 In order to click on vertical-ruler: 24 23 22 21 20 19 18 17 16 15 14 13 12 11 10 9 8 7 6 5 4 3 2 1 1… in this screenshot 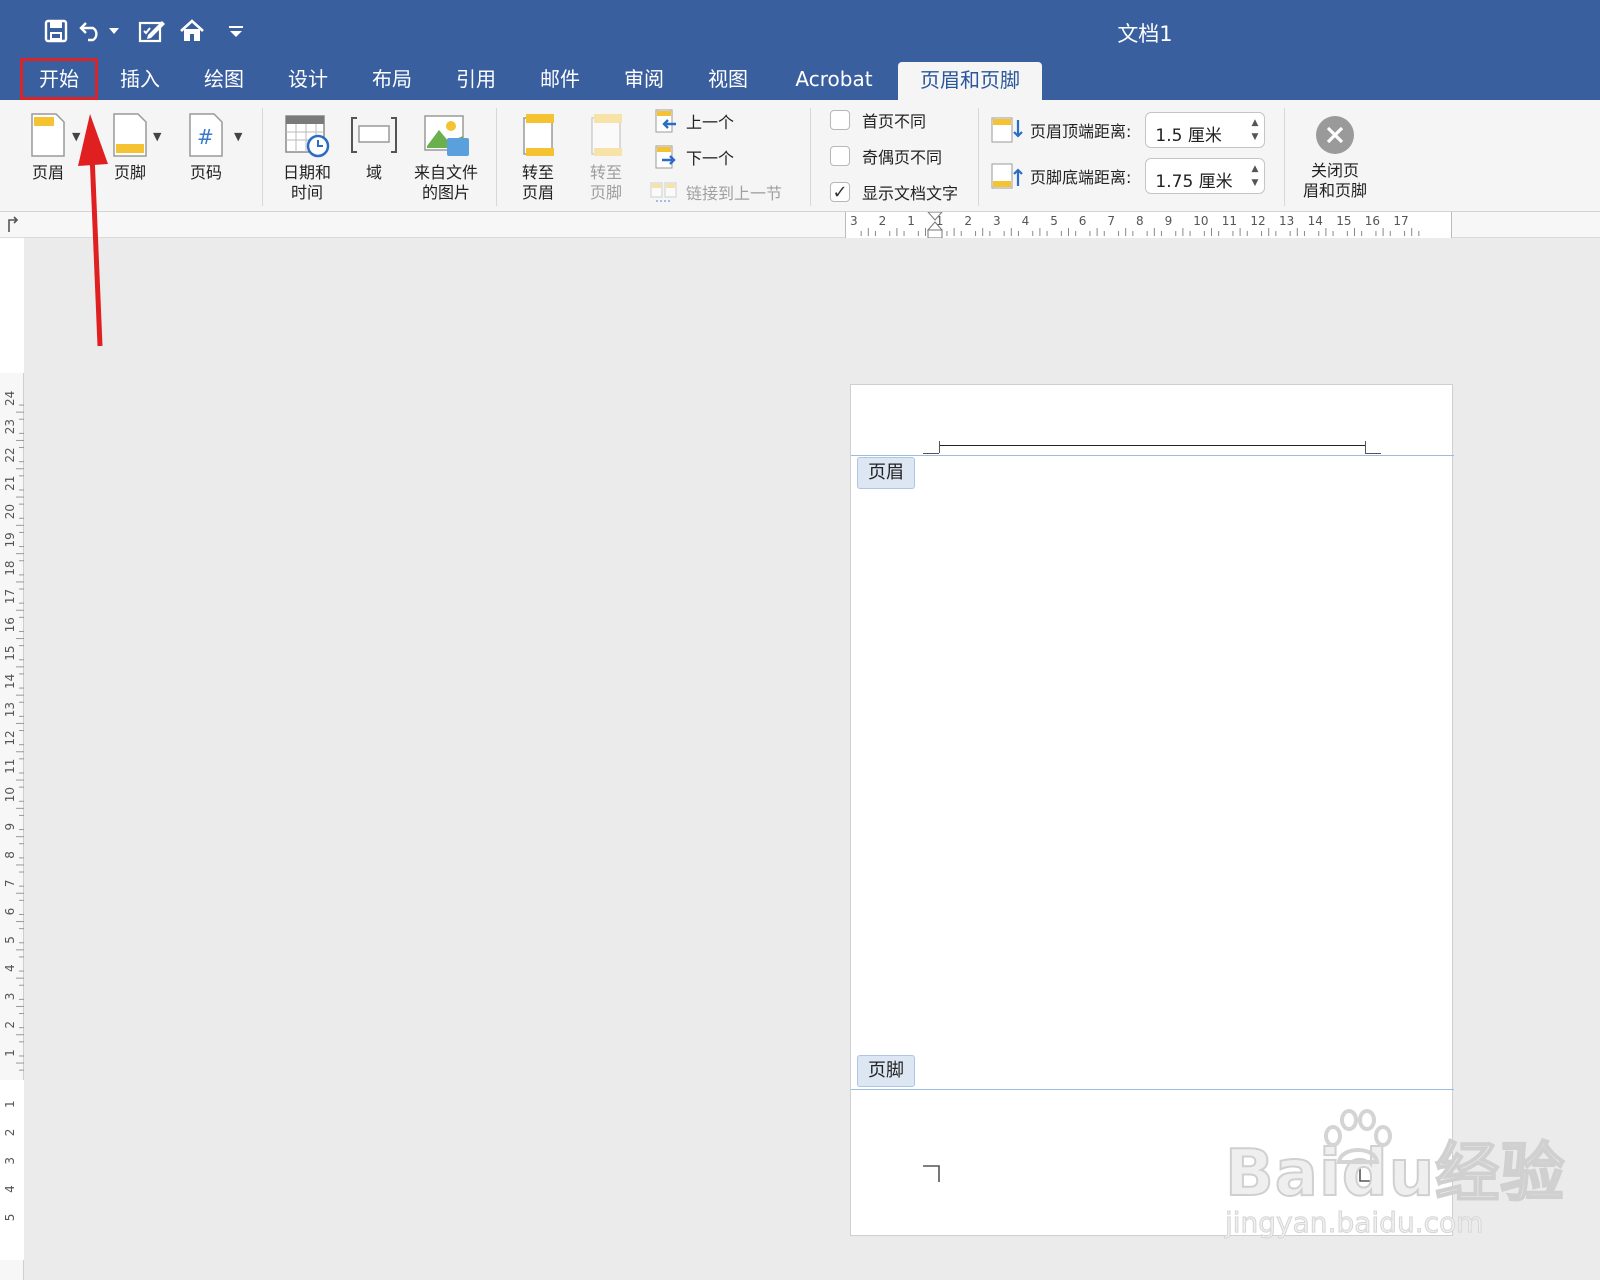, I will do `click(12, 759)`.